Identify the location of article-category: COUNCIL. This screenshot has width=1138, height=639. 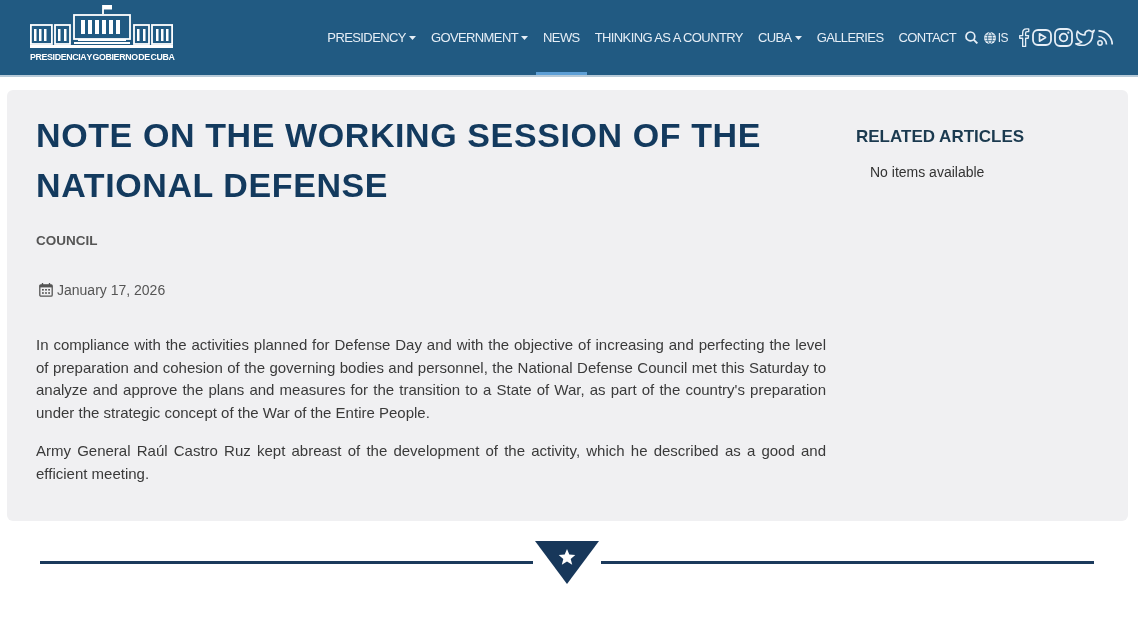
(67, 241).